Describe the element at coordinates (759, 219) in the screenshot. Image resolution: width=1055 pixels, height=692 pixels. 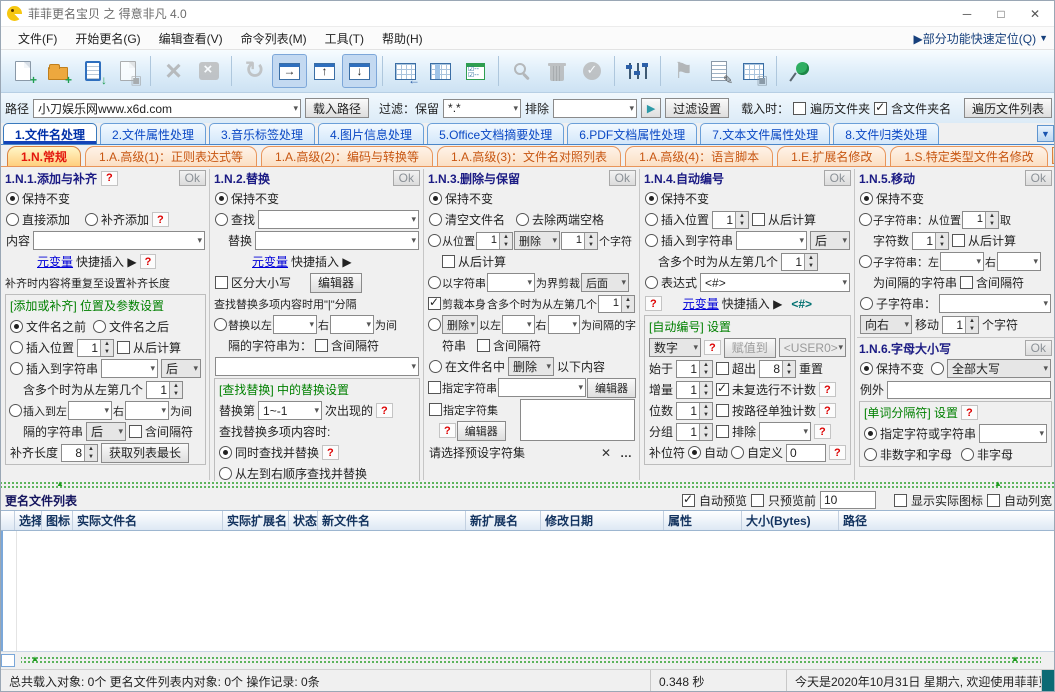
I see `p4-from-end-checkbox` at that location.